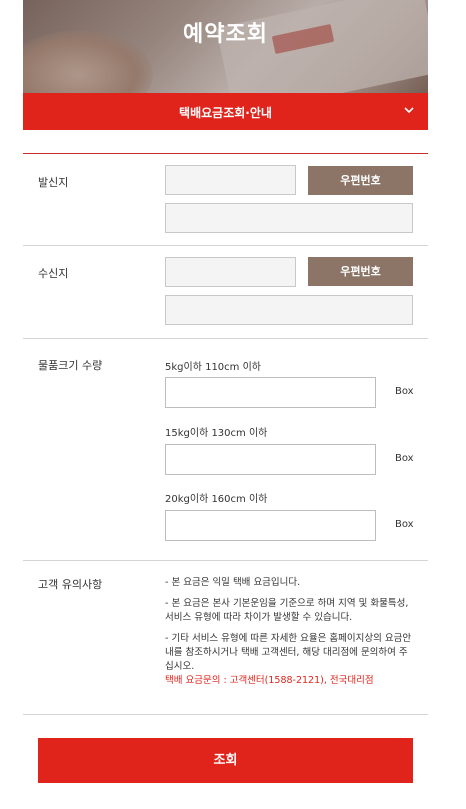  Describe the element at coordinates (225, 760) in the screenshot. I see `search-submit-button: 조회` at that location.